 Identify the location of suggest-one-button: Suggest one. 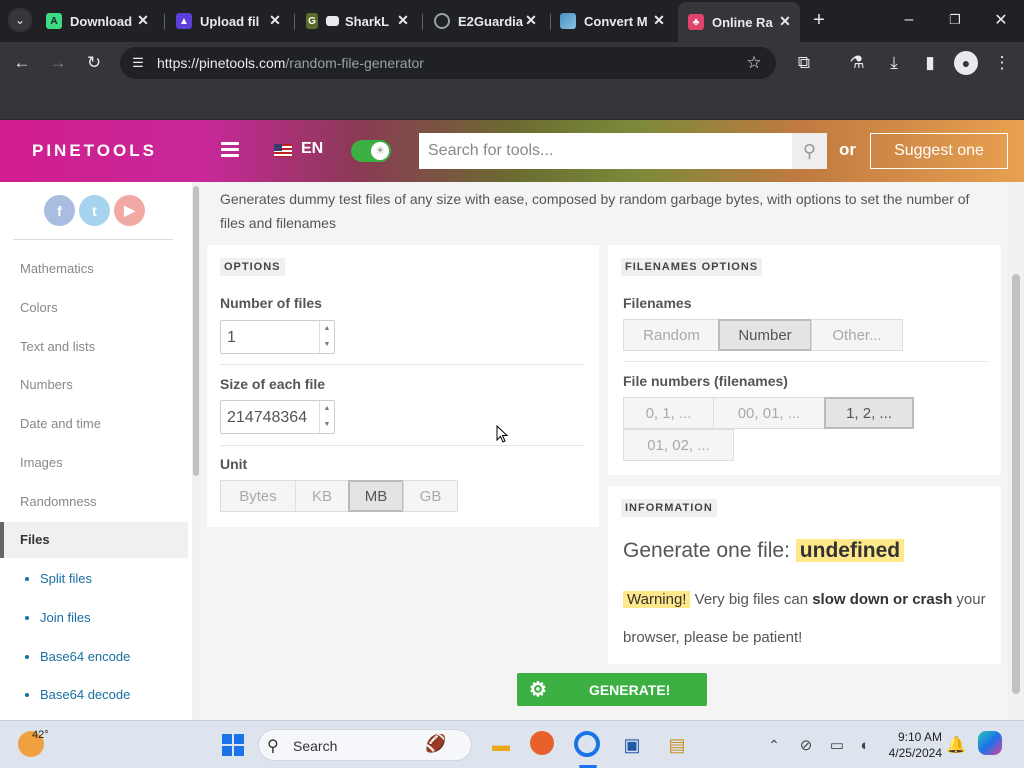
(939, 151).